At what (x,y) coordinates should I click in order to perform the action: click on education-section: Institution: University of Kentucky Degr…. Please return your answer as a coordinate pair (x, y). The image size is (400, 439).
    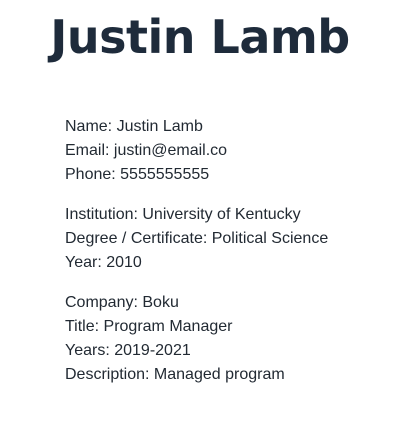
    Looking at the image, I should click on (225, 239).